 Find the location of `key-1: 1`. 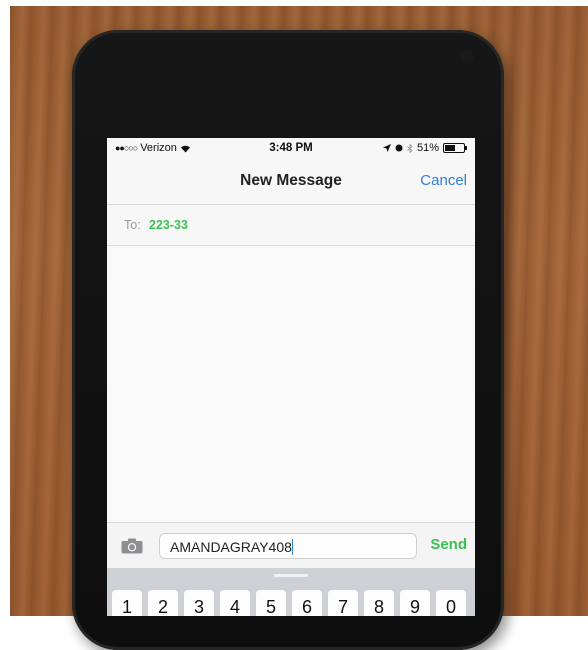

key-1: 1 is located at coordinates (127, 603).